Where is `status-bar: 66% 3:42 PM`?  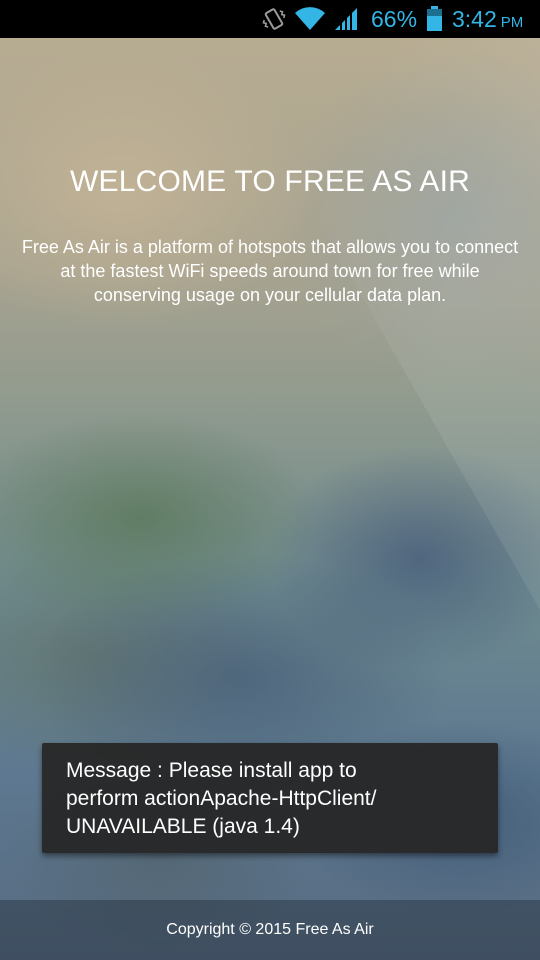
status-bar: 66% 3:42 PM is located at coordinates (270, 19).